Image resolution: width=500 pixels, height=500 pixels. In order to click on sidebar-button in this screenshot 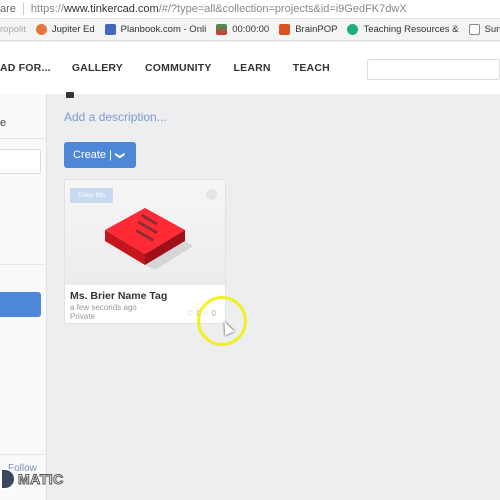, I will do `click(20, 304)`.